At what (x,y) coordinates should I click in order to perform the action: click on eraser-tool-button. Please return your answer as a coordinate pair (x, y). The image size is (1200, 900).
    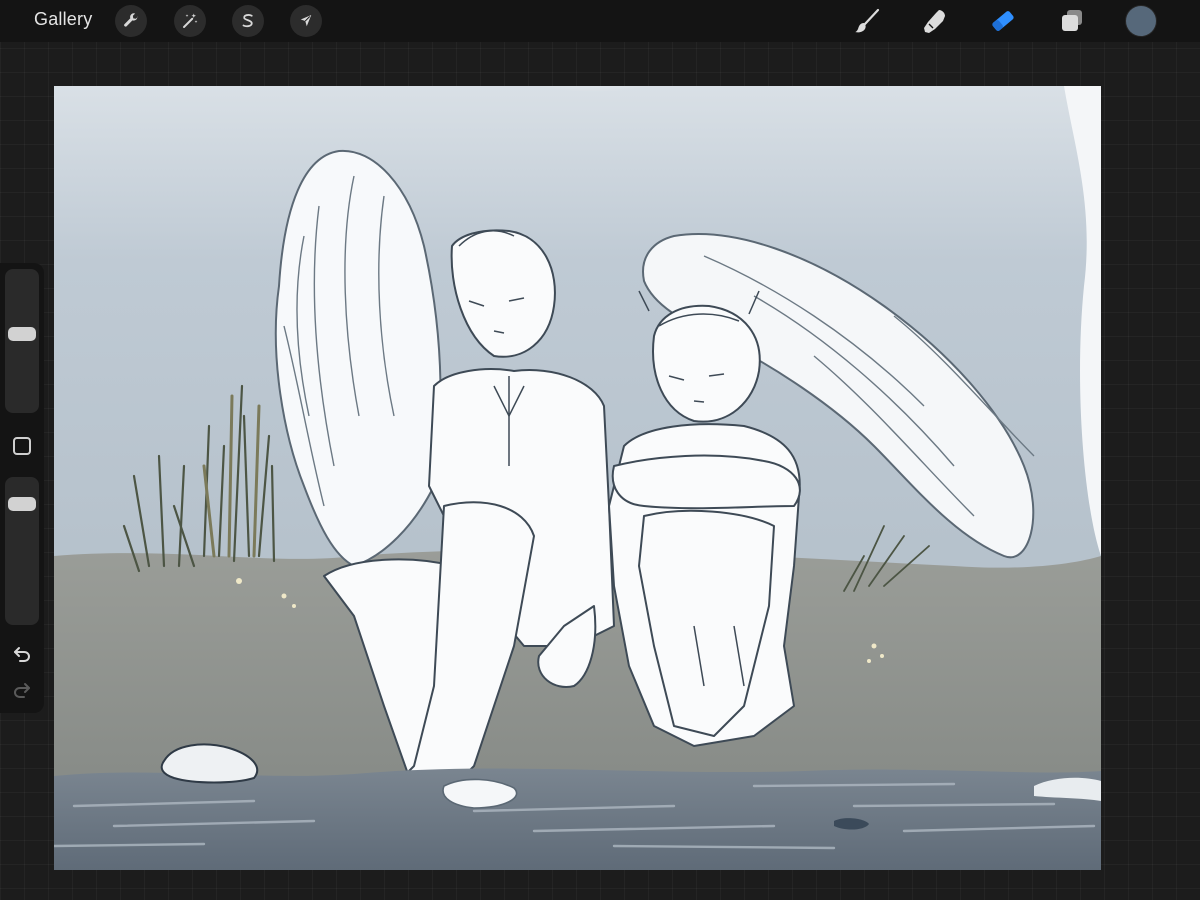
    Looking at the image, I should click on (1003, 21).